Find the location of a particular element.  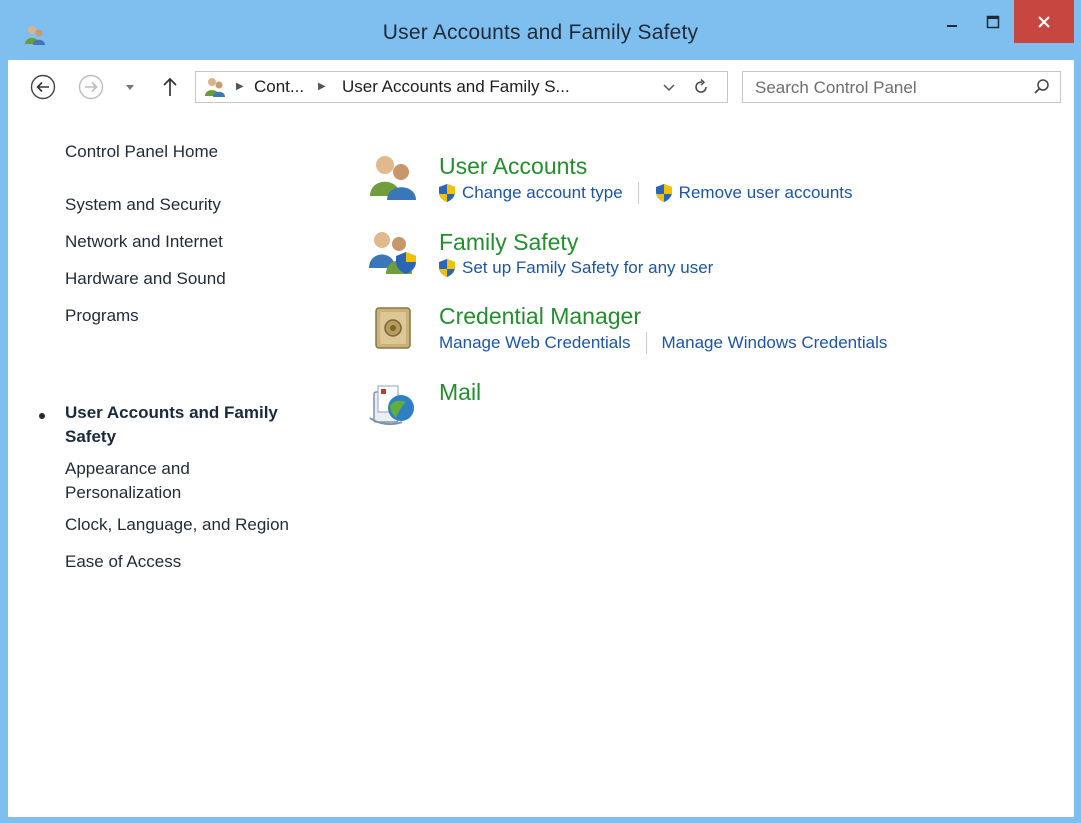

manage-web-credentials-link: Manage Web Credentials is located at coordinates (535, 343).